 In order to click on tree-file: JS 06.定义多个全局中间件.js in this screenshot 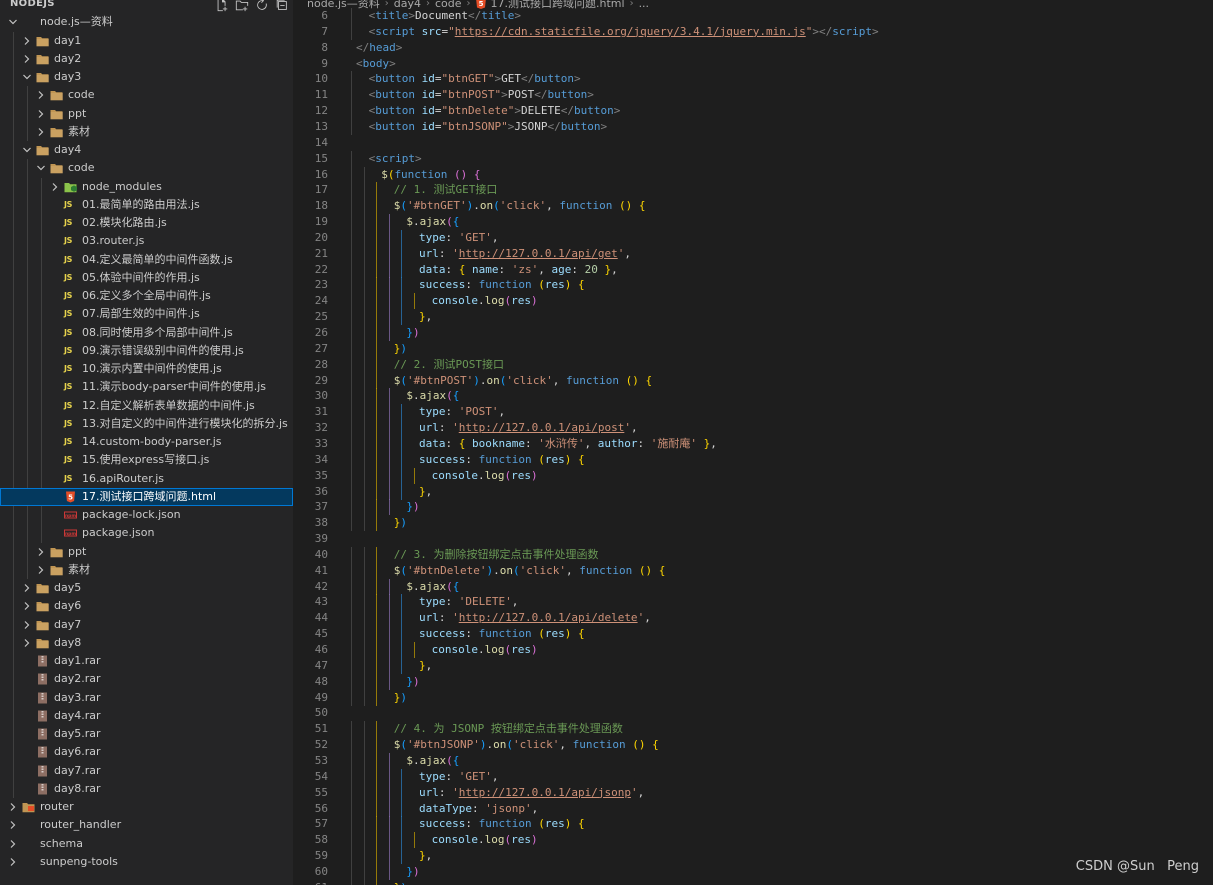, I will do `click(146, 296)`.